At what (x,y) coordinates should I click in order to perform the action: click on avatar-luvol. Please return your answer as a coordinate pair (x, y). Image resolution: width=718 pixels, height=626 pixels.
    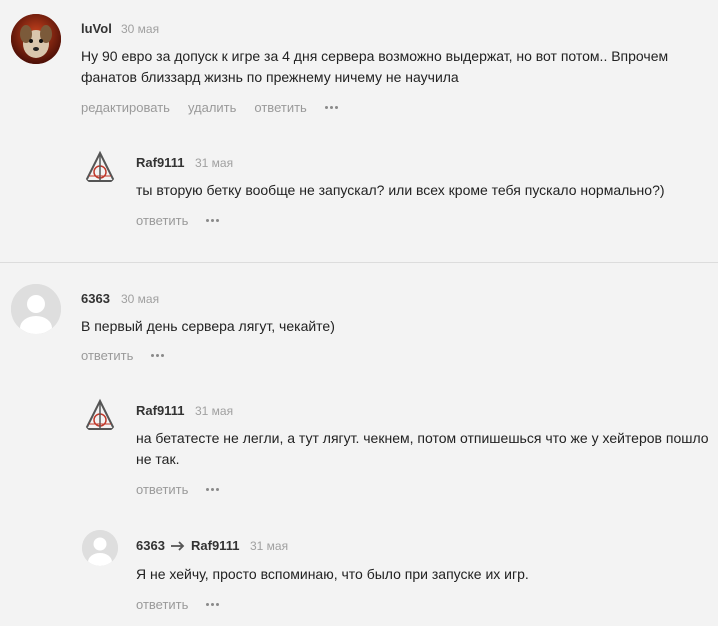
    Looking at the image, I should click on (36, 39).